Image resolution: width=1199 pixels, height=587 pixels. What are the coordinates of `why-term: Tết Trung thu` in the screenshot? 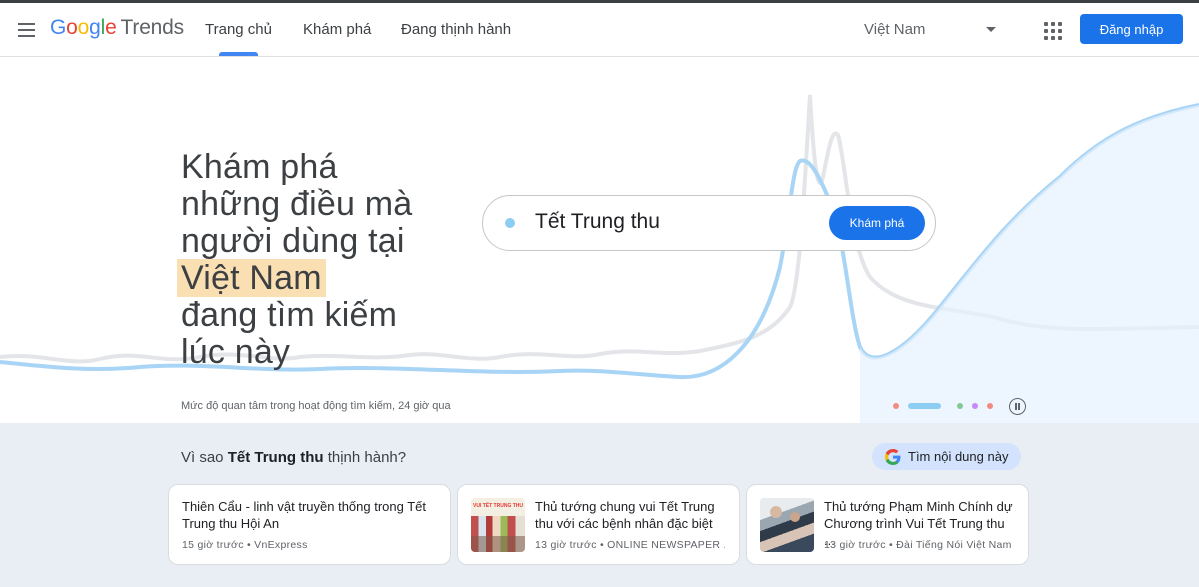 It's located at (275, 457).